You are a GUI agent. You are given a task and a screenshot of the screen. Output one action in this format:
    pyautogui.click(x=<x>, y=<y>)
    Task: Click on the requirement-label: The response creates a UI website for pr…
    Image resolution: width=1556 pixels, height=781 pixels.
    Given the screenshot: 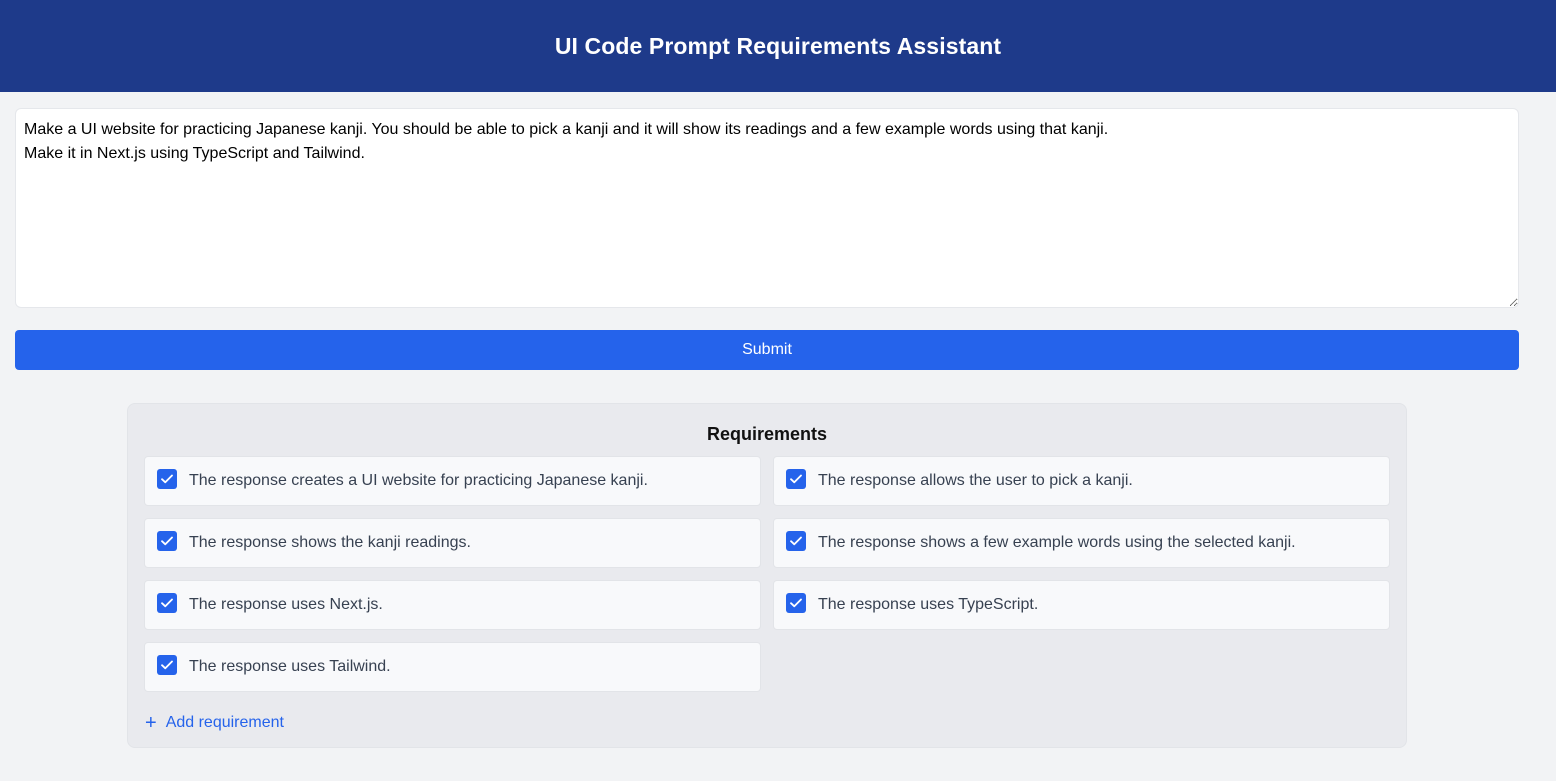 What is the action you would take?
    pyautogui.click(x=418, y=480)
    